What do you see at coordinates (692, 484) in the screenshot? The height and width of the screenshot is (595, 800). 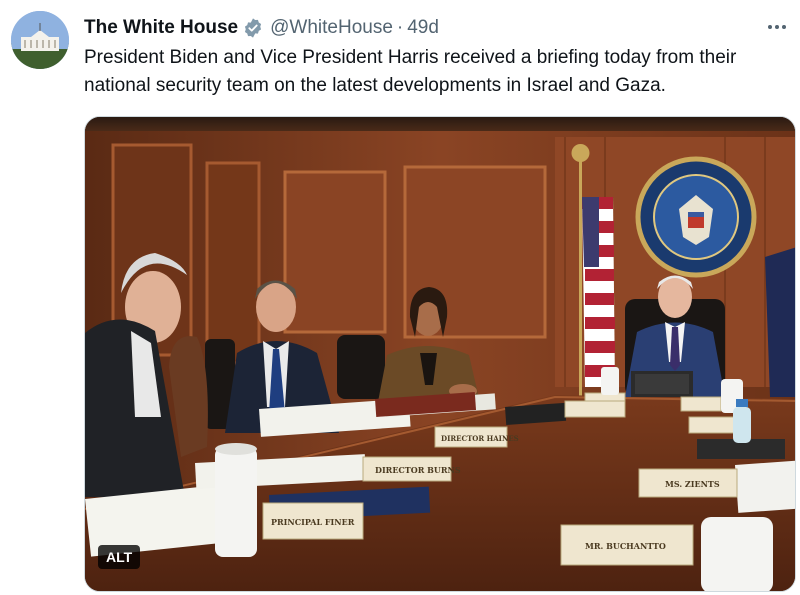 I see `placard-4: MS. ZIENTS` at bounding box center [692, 484].